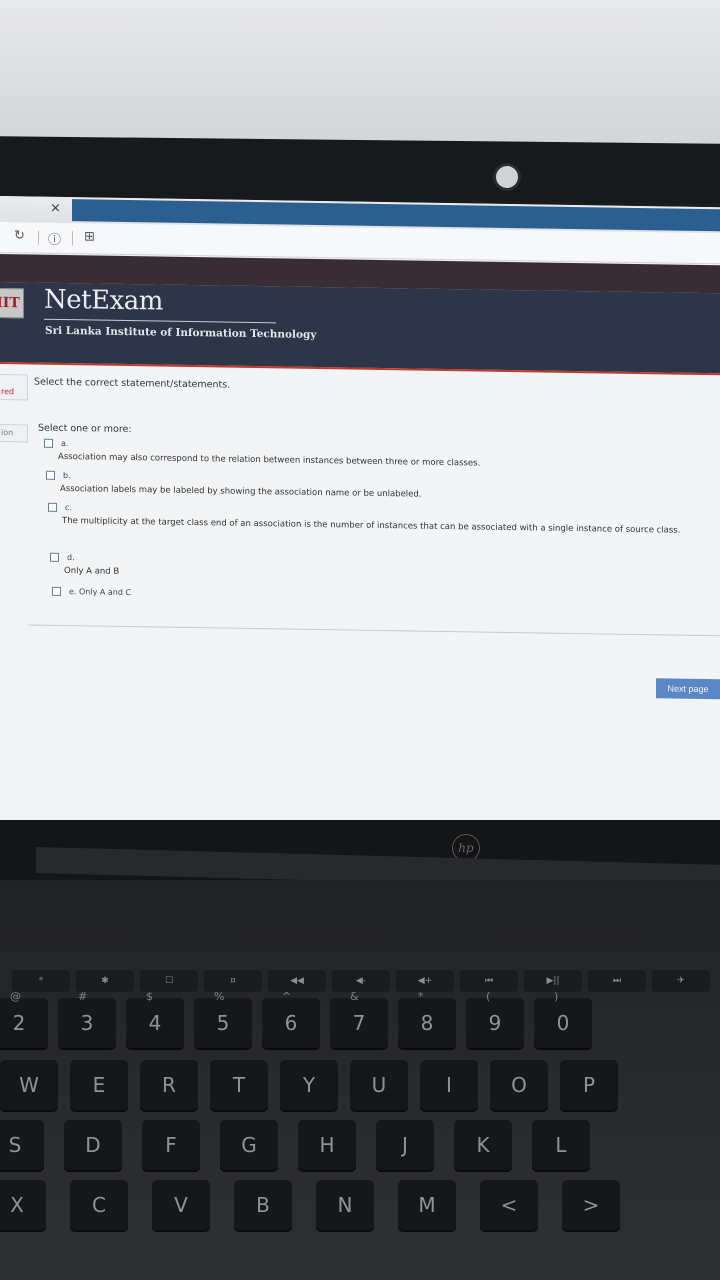 The image size is (720, 1280). I want to click on letter-key: N, so click(345, 1205).